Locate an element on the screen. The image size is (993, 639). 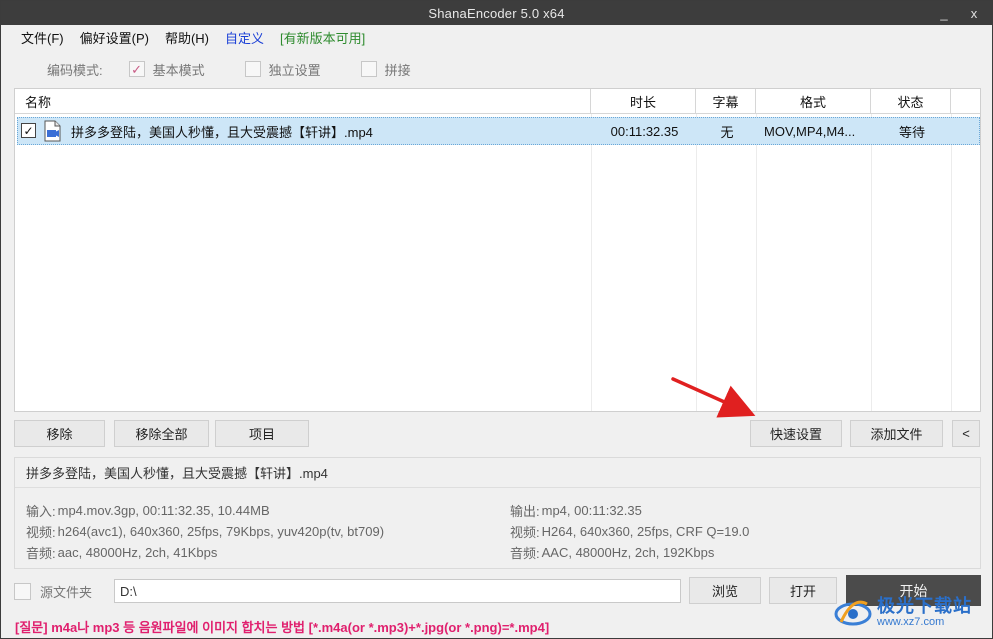
info-input-audio-line: 音频: aac, 48000Hz, 2ch, 41Kbps is located at coordinates (121, 552).